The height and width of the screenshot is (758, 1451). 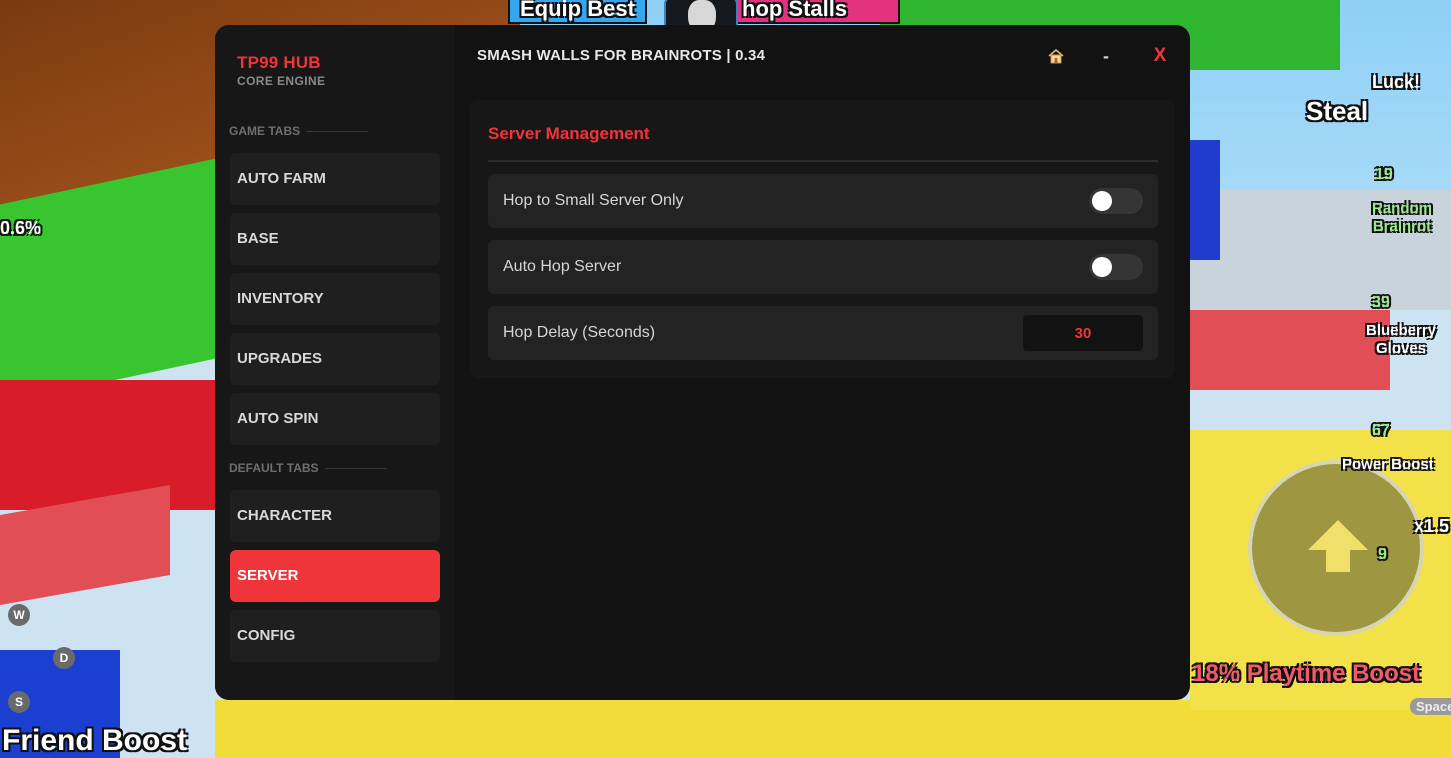 I want to click on random-brainrot-label: Random Brainrot, so click(x=1402, y=217).